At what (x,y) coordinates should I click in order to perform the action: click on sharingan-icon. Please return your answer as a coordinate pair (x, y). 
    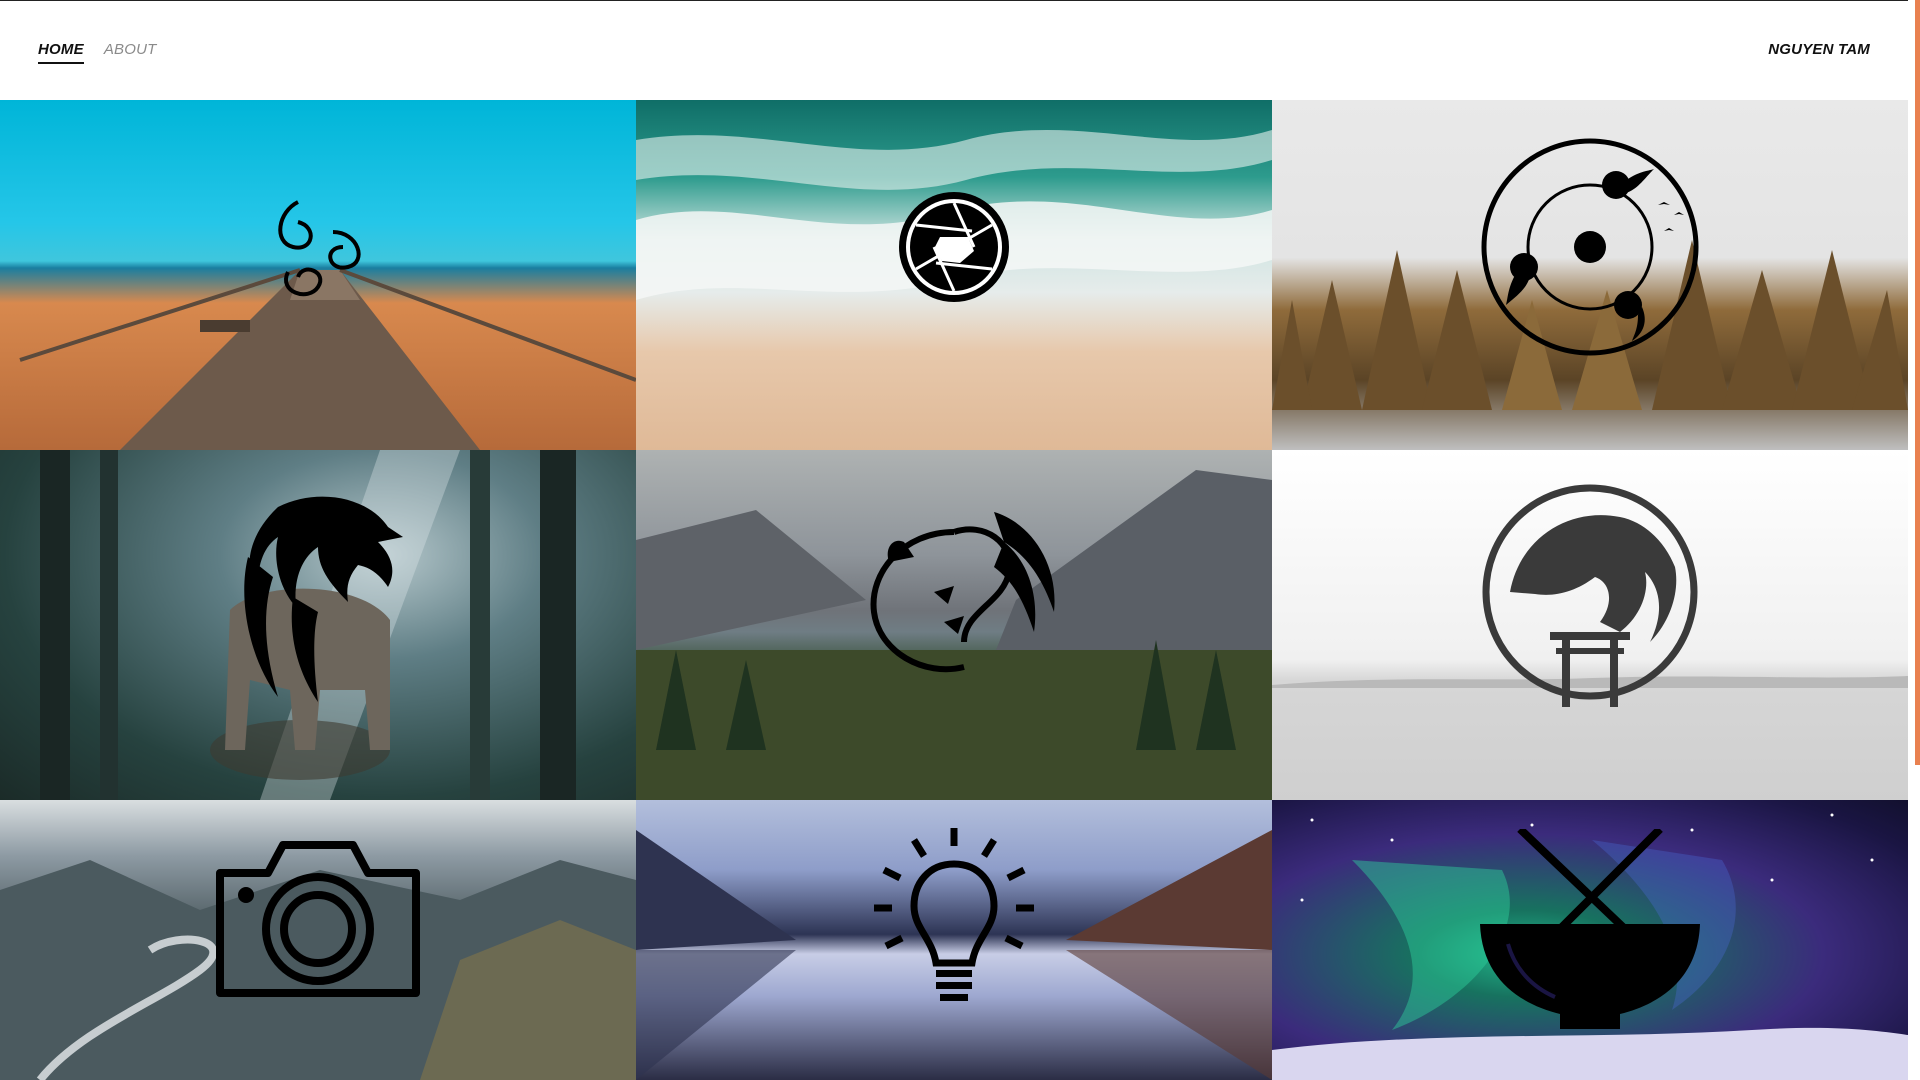
    Looking at the image, I should click on (1590, 247).